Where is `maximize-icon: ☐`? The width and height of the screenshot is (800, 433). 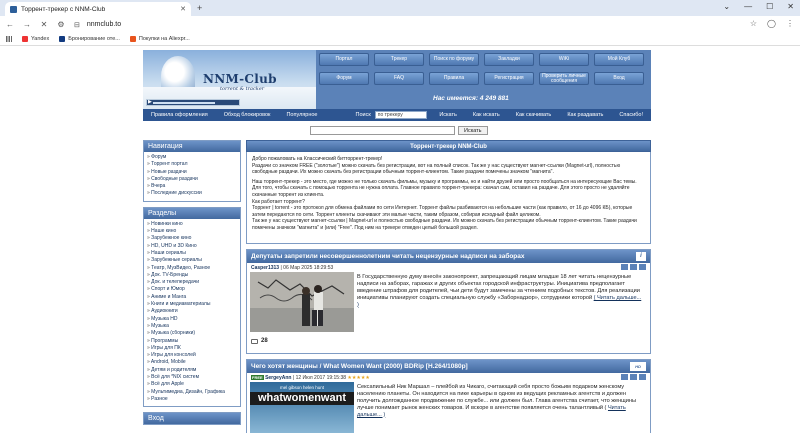
maximize-icon: ☐ is located at coordinates (769, 6).